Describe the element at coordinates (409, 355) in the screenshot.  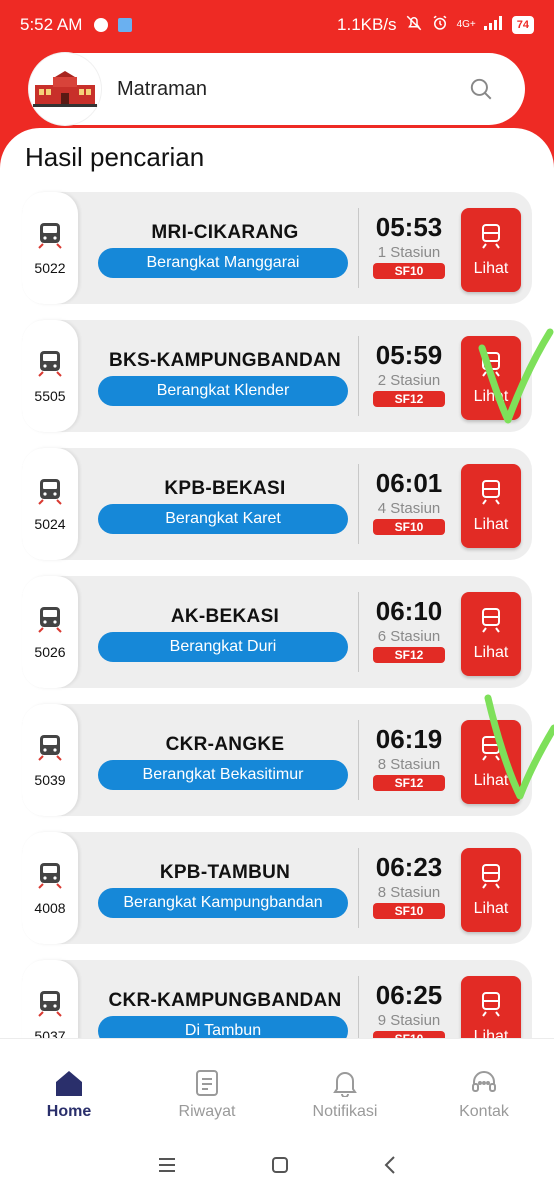
I see `departure-time: 05:59` at that location.